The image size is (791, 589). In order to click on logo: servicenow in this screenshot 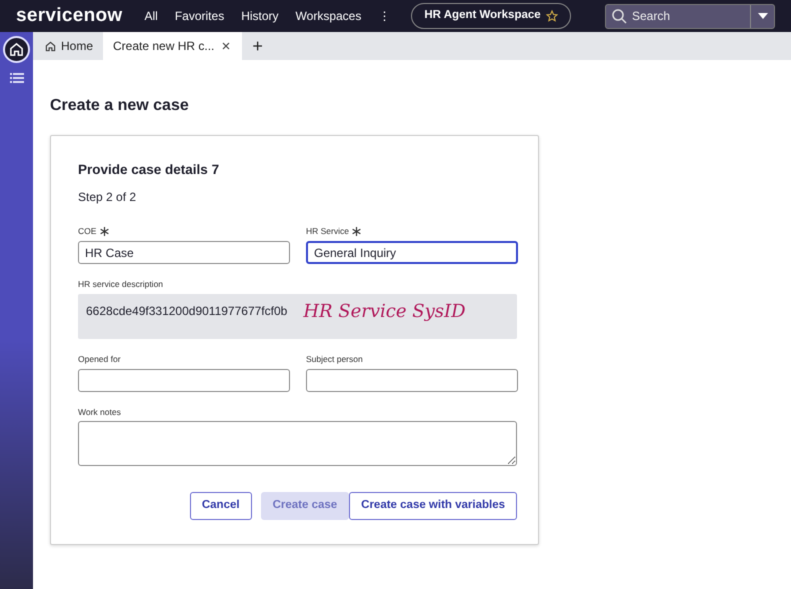, I will do `click(69, 16)`.